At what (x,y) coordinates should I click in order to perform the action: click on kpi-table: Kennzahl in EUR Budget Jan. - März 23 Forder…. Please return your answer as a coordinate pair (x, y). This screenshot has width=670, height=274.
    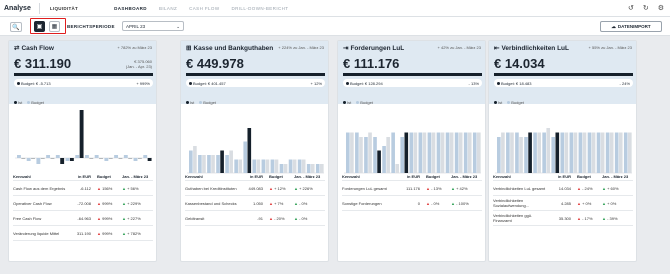
    Looking at the image, I should click on (412, 192).